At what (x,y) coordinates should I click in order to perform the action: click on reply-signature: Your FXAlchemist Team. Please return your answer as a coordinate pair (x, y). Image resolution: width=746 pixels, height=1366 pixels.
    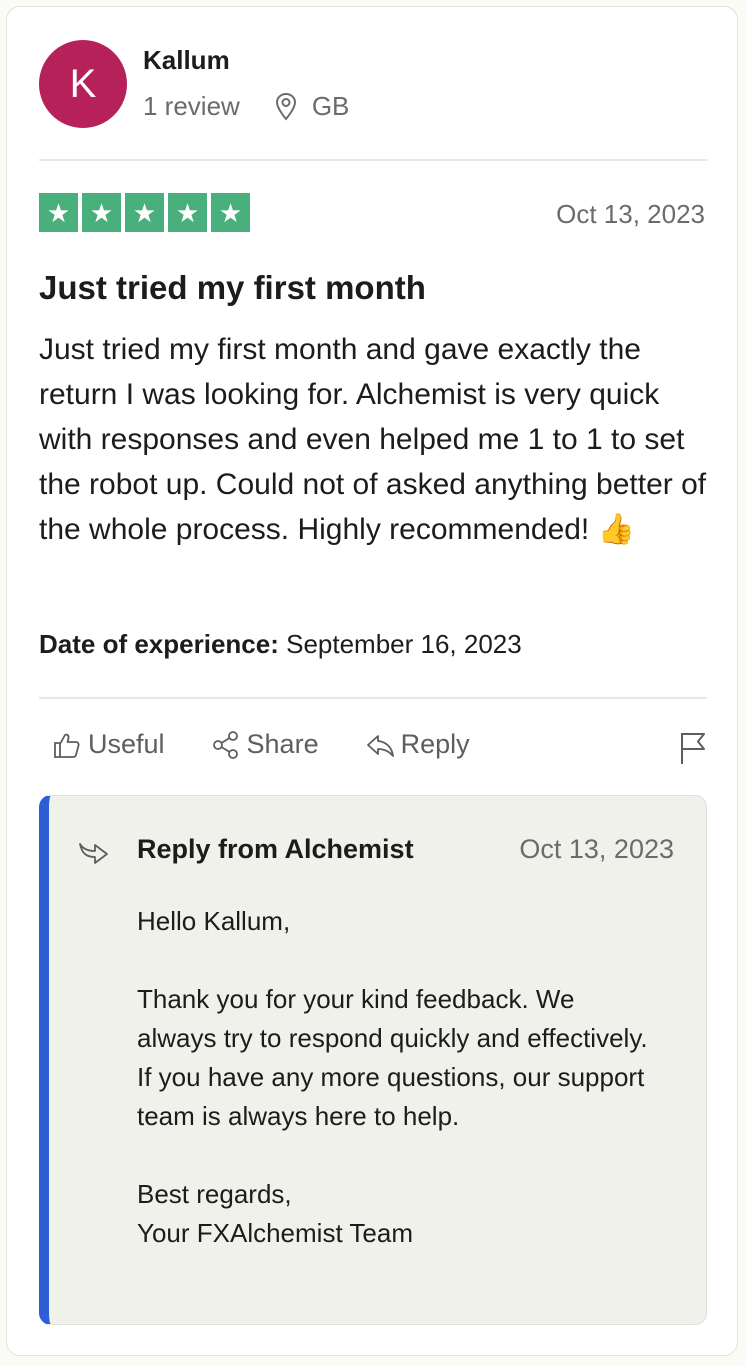
    Looking at the image, I should click on (275, 1233).